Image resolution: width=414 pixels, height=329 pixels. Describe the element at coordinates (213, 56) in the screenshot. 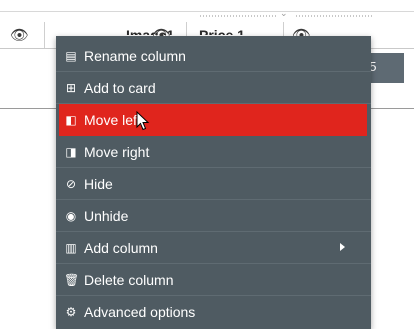

I see `menu-item-rename-column: ▤ Rename column` at that location.